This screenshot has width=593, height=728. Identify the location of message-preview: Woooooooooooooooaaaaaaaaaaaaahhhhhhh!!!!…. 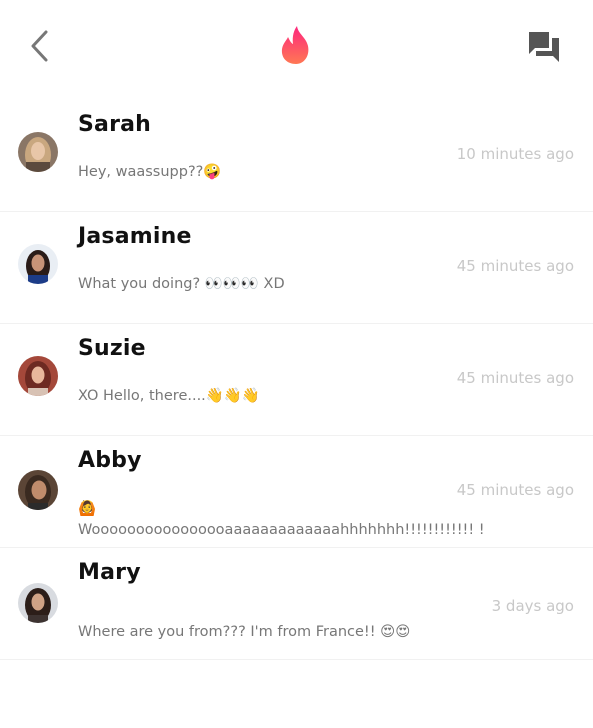
(281, 530).